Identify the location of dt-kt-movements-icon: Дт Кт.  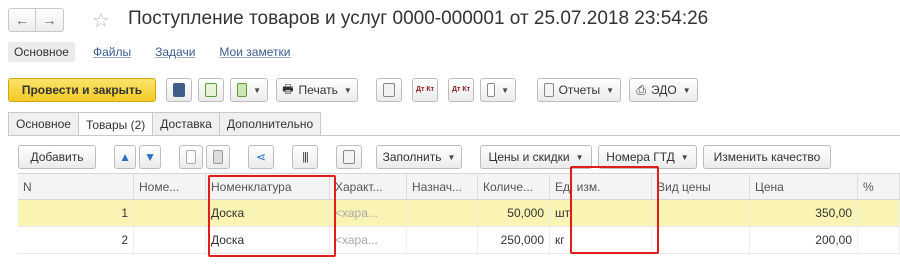
(461, 89).